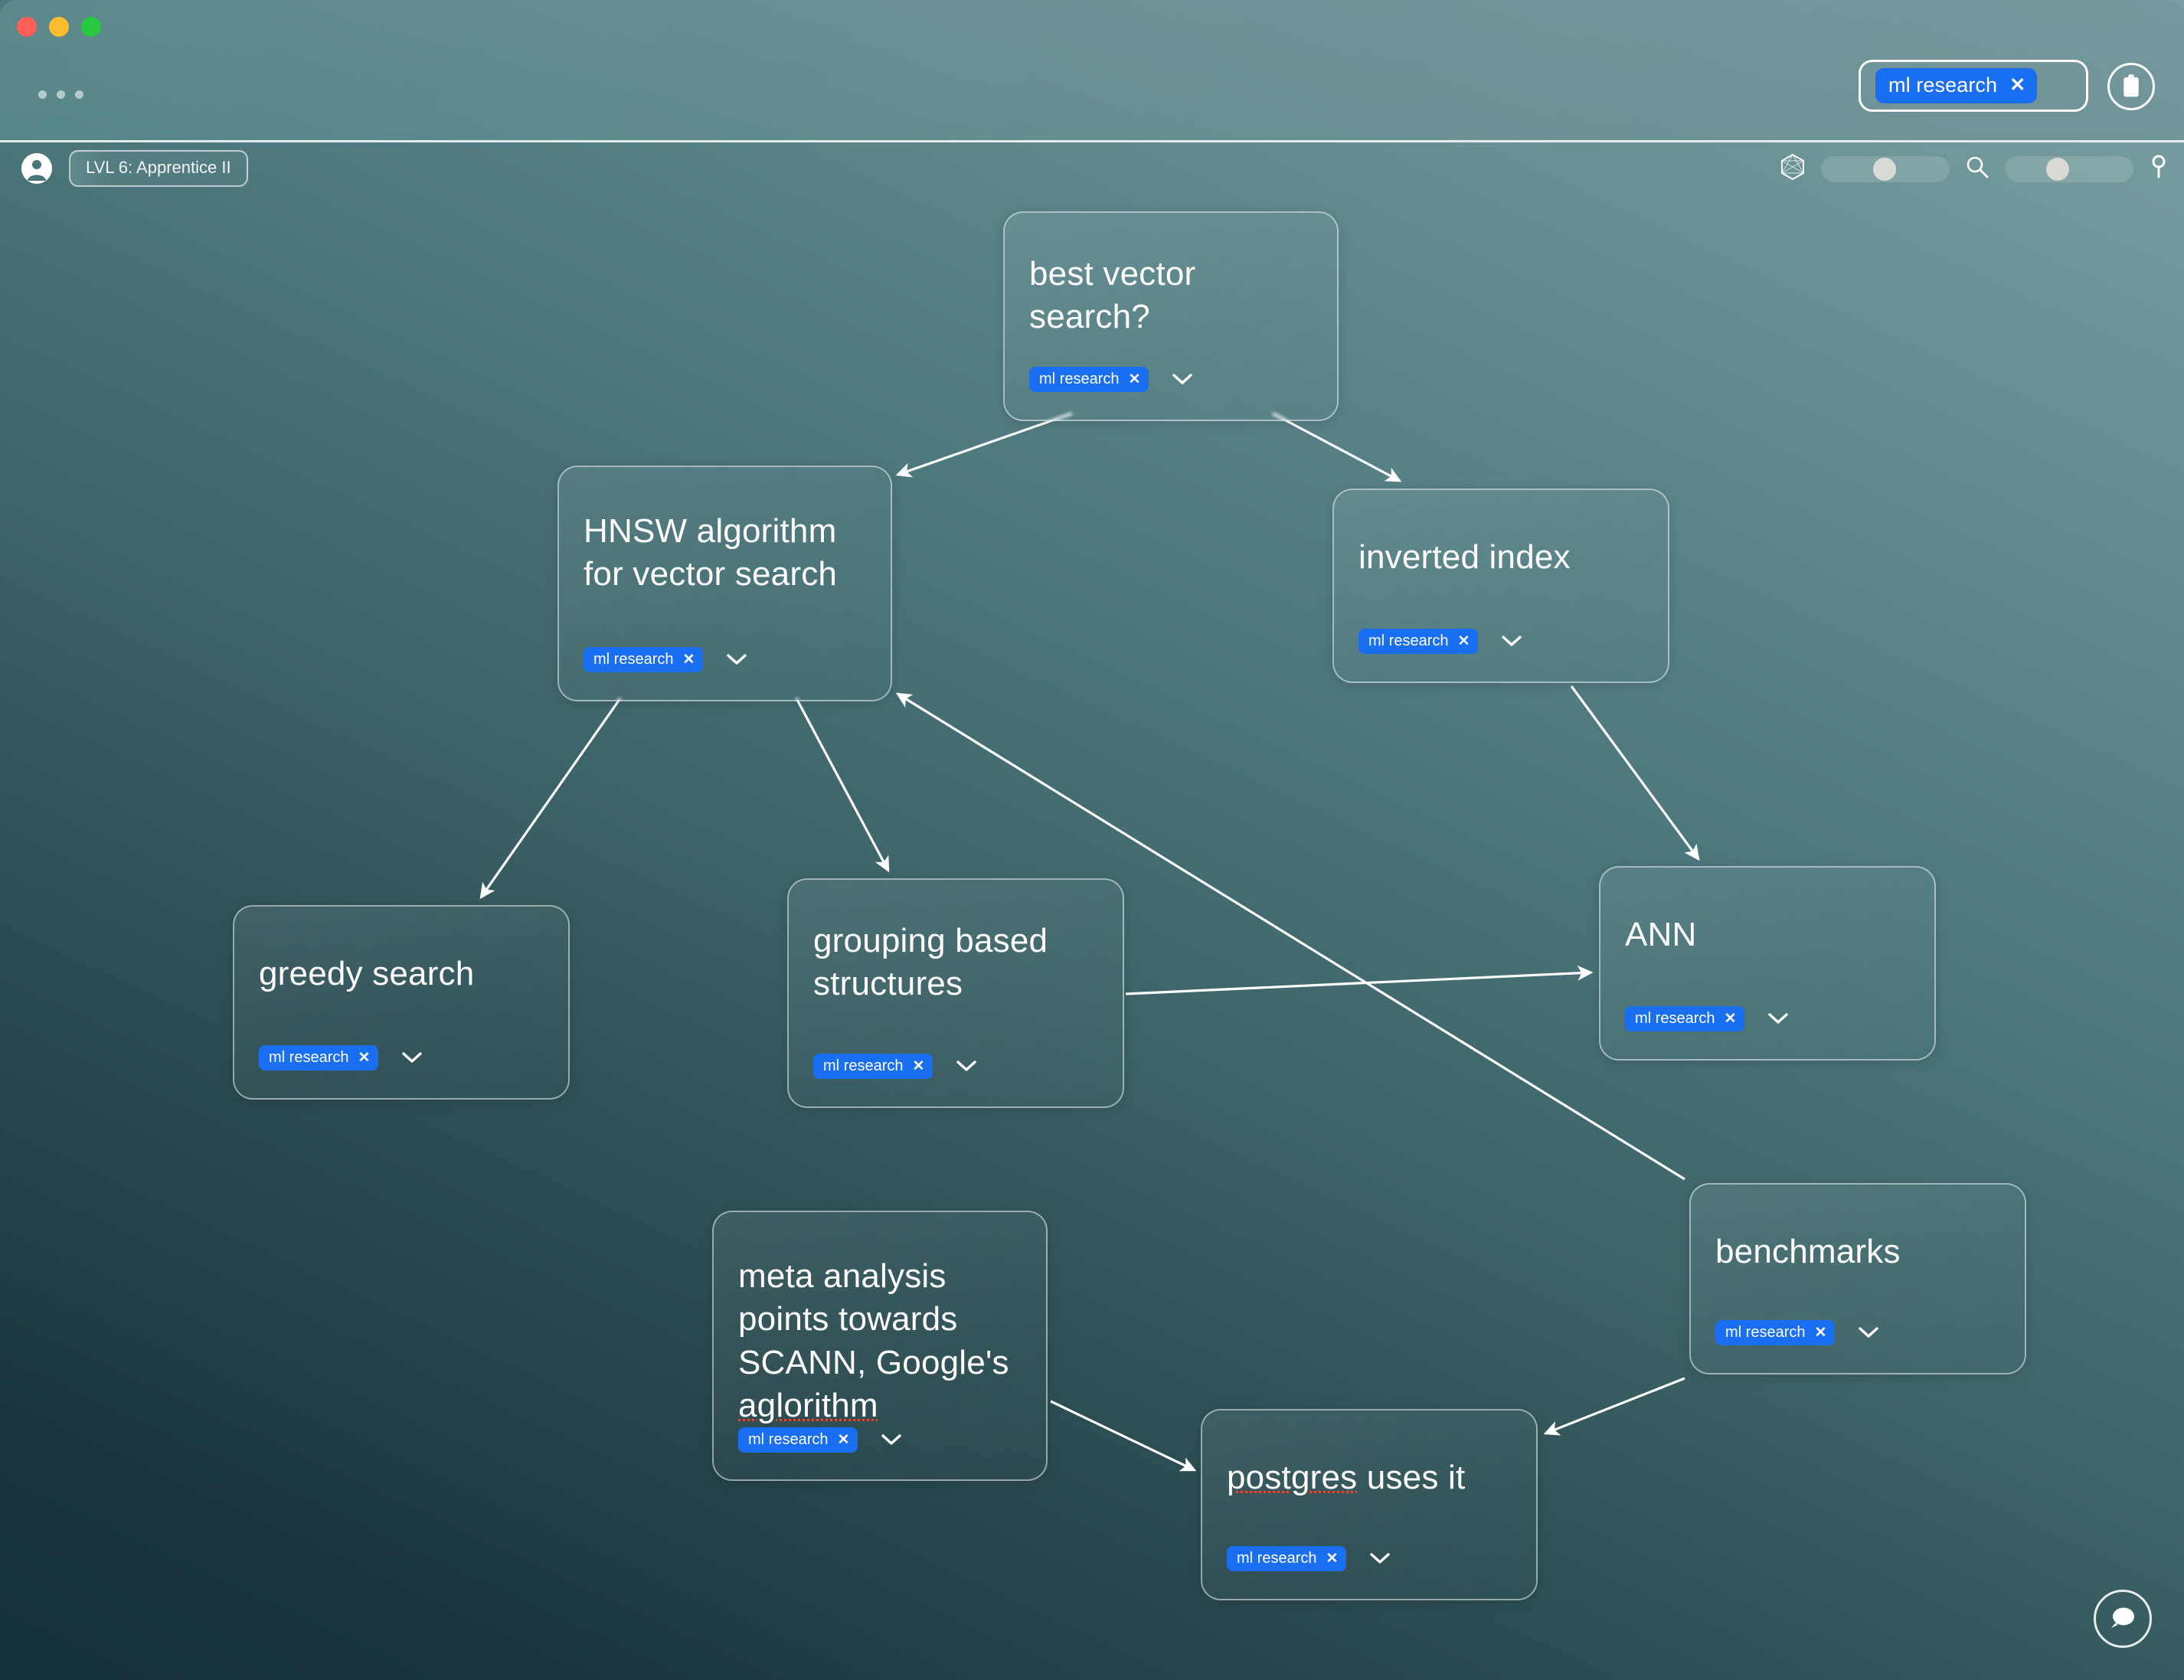  I want to click on chat-bubble-icon, so click(2122, 1617).